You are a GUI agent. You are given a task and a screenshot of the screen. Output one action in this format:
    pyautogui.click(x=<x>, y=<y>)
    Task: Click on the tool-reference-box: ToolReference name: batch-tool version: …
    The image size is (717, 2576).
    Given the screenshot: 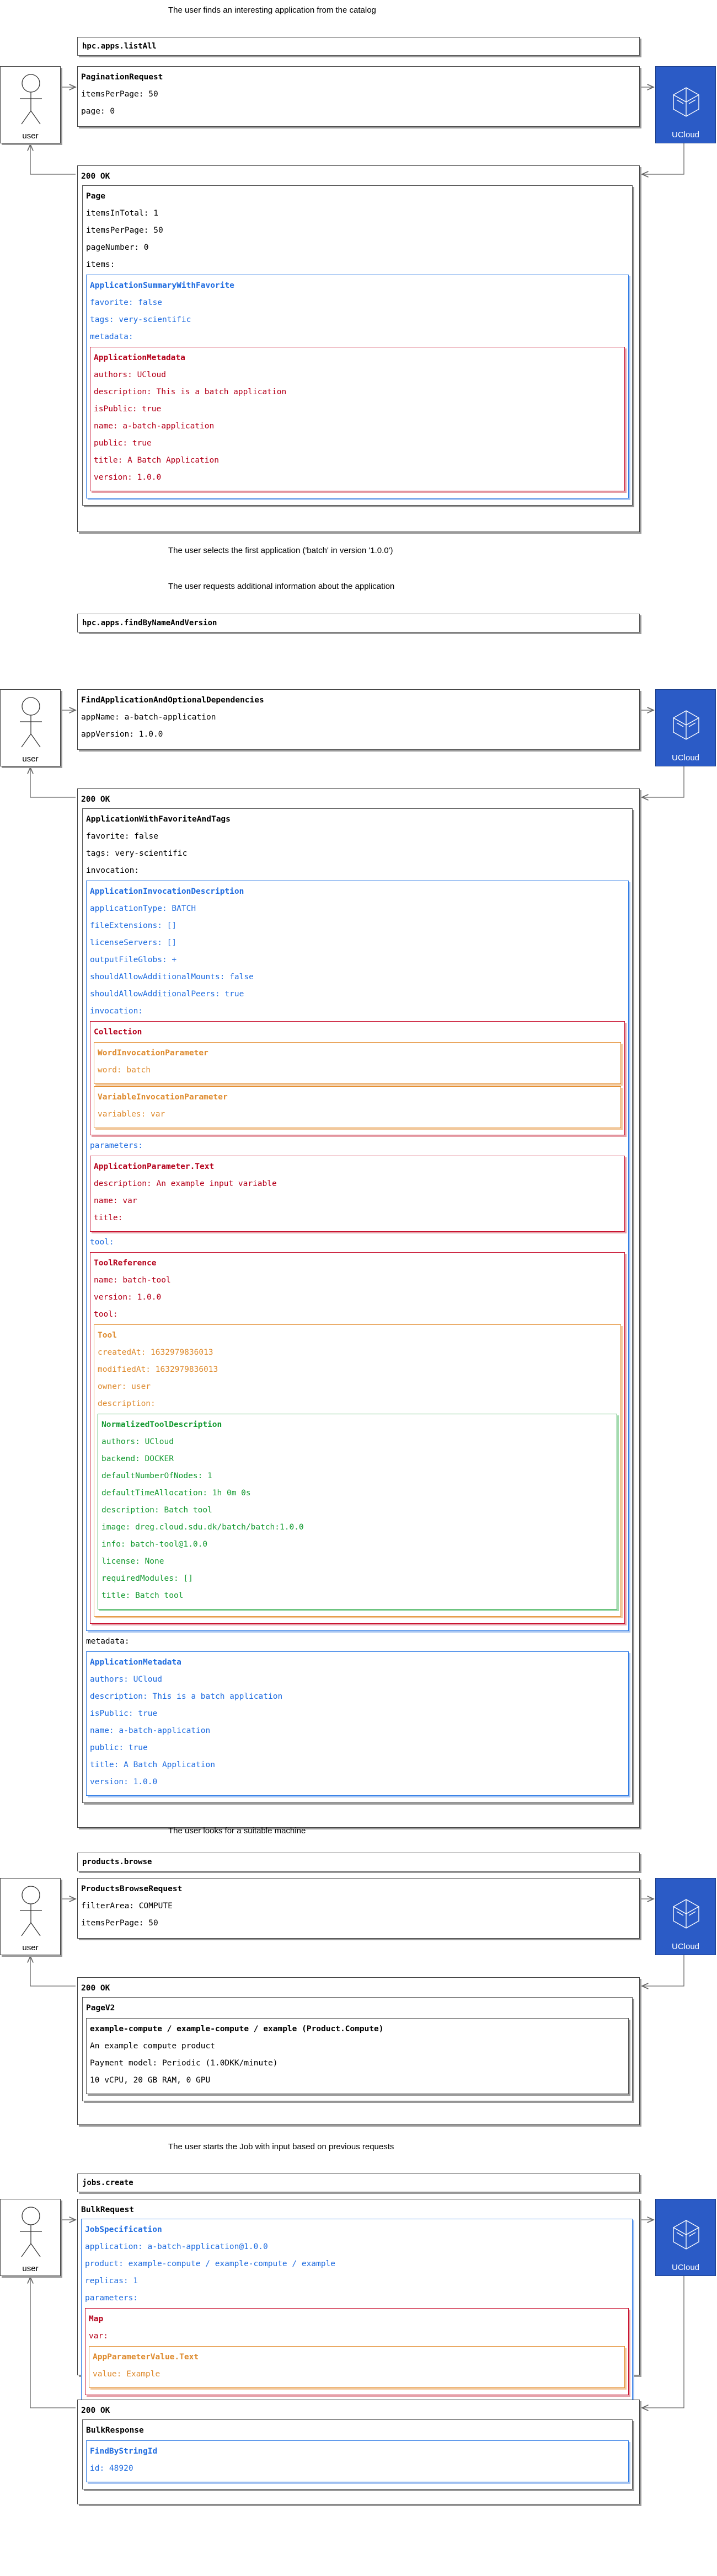 What is the action you would take?
    pyautogui.click(x=357, y=1438)
    